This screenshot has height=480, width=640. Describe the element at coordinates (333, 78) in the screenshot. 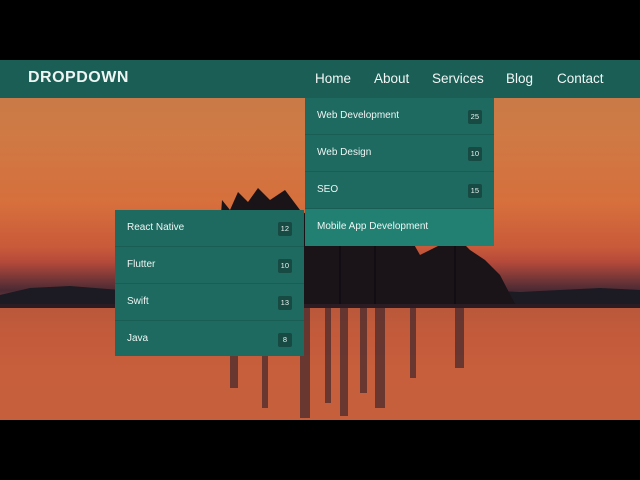

I see `nav-home: Home` at that location.